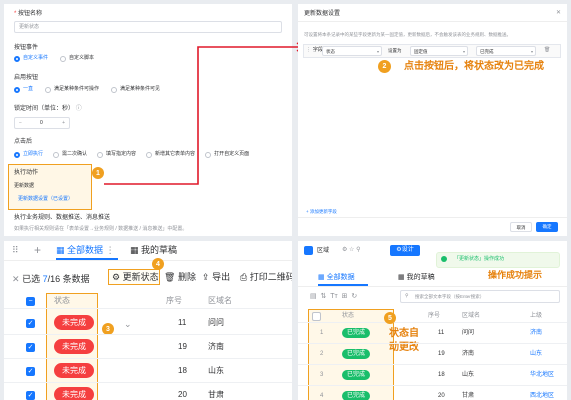  I want to click on toolbar-icons: ⚙ ☆ ⚲, so click(351, 250).